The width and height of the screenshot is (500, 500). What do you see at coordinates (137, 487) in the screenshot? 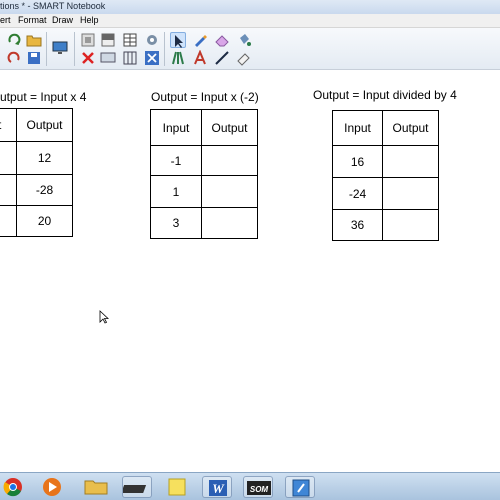
I see `smart-board-icon` at bounding box center [137, 487].